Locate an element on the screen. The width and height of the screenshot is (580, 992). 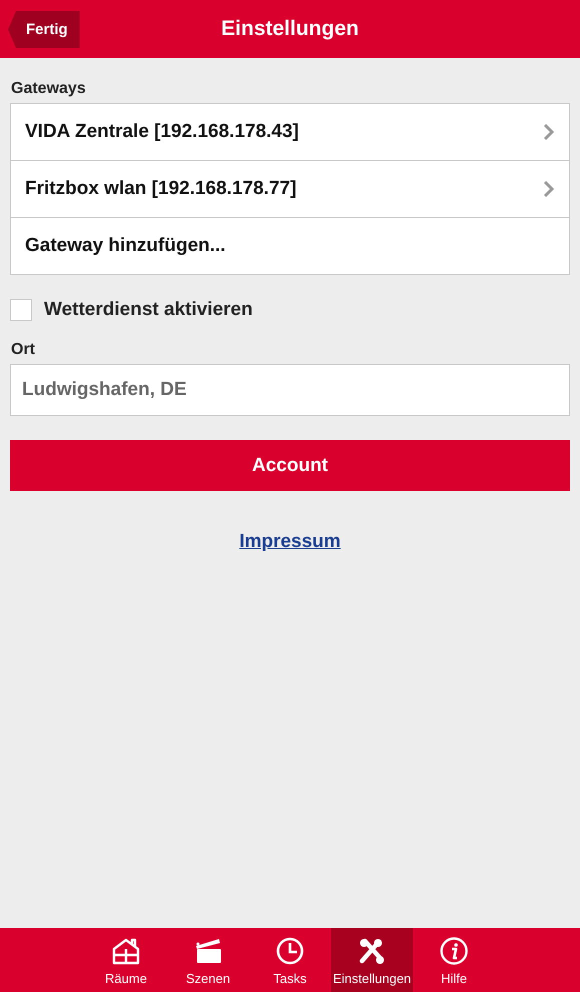
screen-title: Einstellungen is located at coordinates (290, 29).